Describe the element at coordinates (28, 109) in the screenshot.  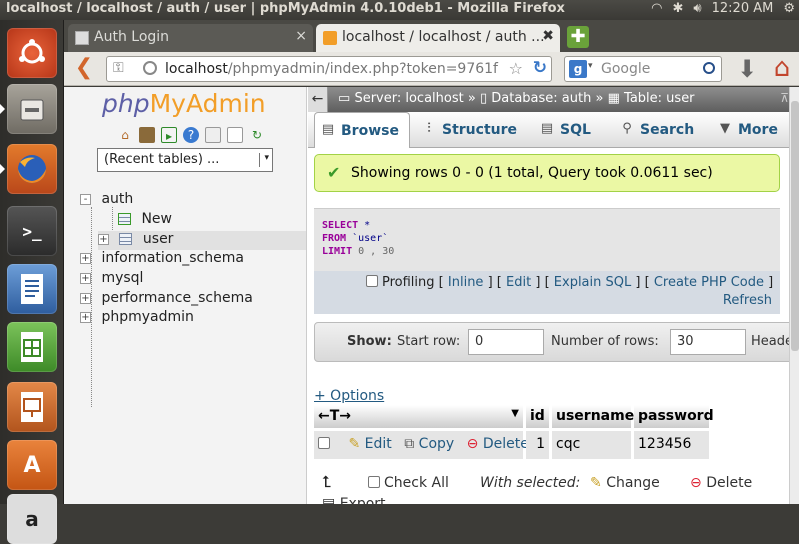
I see `files-icon` at that location.